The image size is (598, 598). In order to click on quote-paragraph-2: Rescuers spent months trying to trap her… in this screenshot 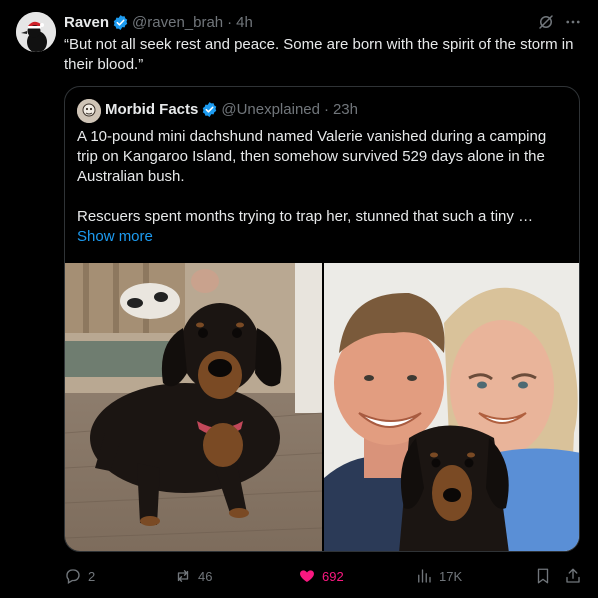, I will do `click(305, 216)`.